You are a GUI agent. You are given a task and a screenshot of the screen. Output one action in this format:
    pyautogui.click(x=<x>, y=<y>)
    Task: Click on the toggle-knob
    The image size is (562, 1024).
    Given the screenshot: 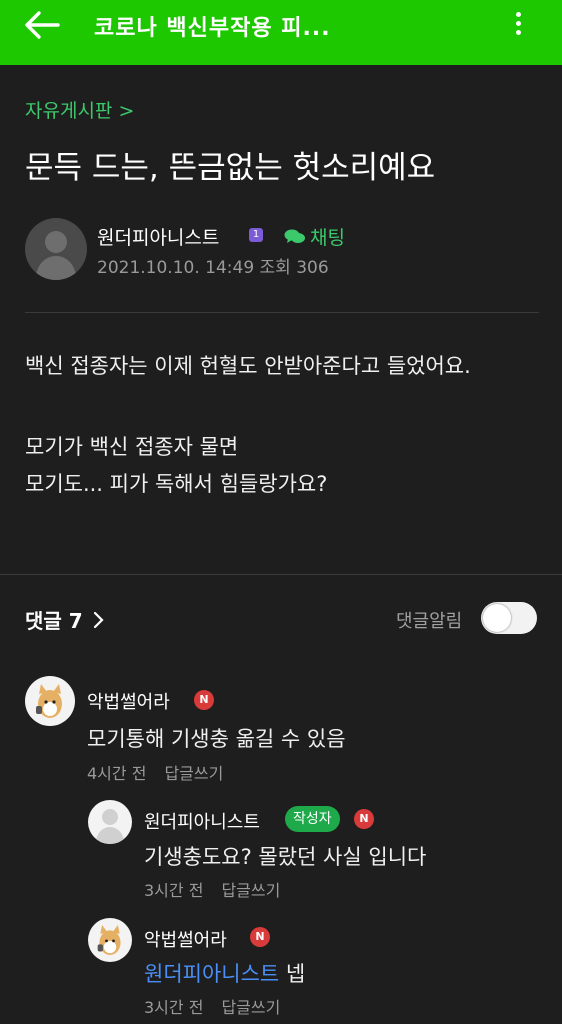 What is the action you would take?
    pyautogui.click(x=497, y=618)
    